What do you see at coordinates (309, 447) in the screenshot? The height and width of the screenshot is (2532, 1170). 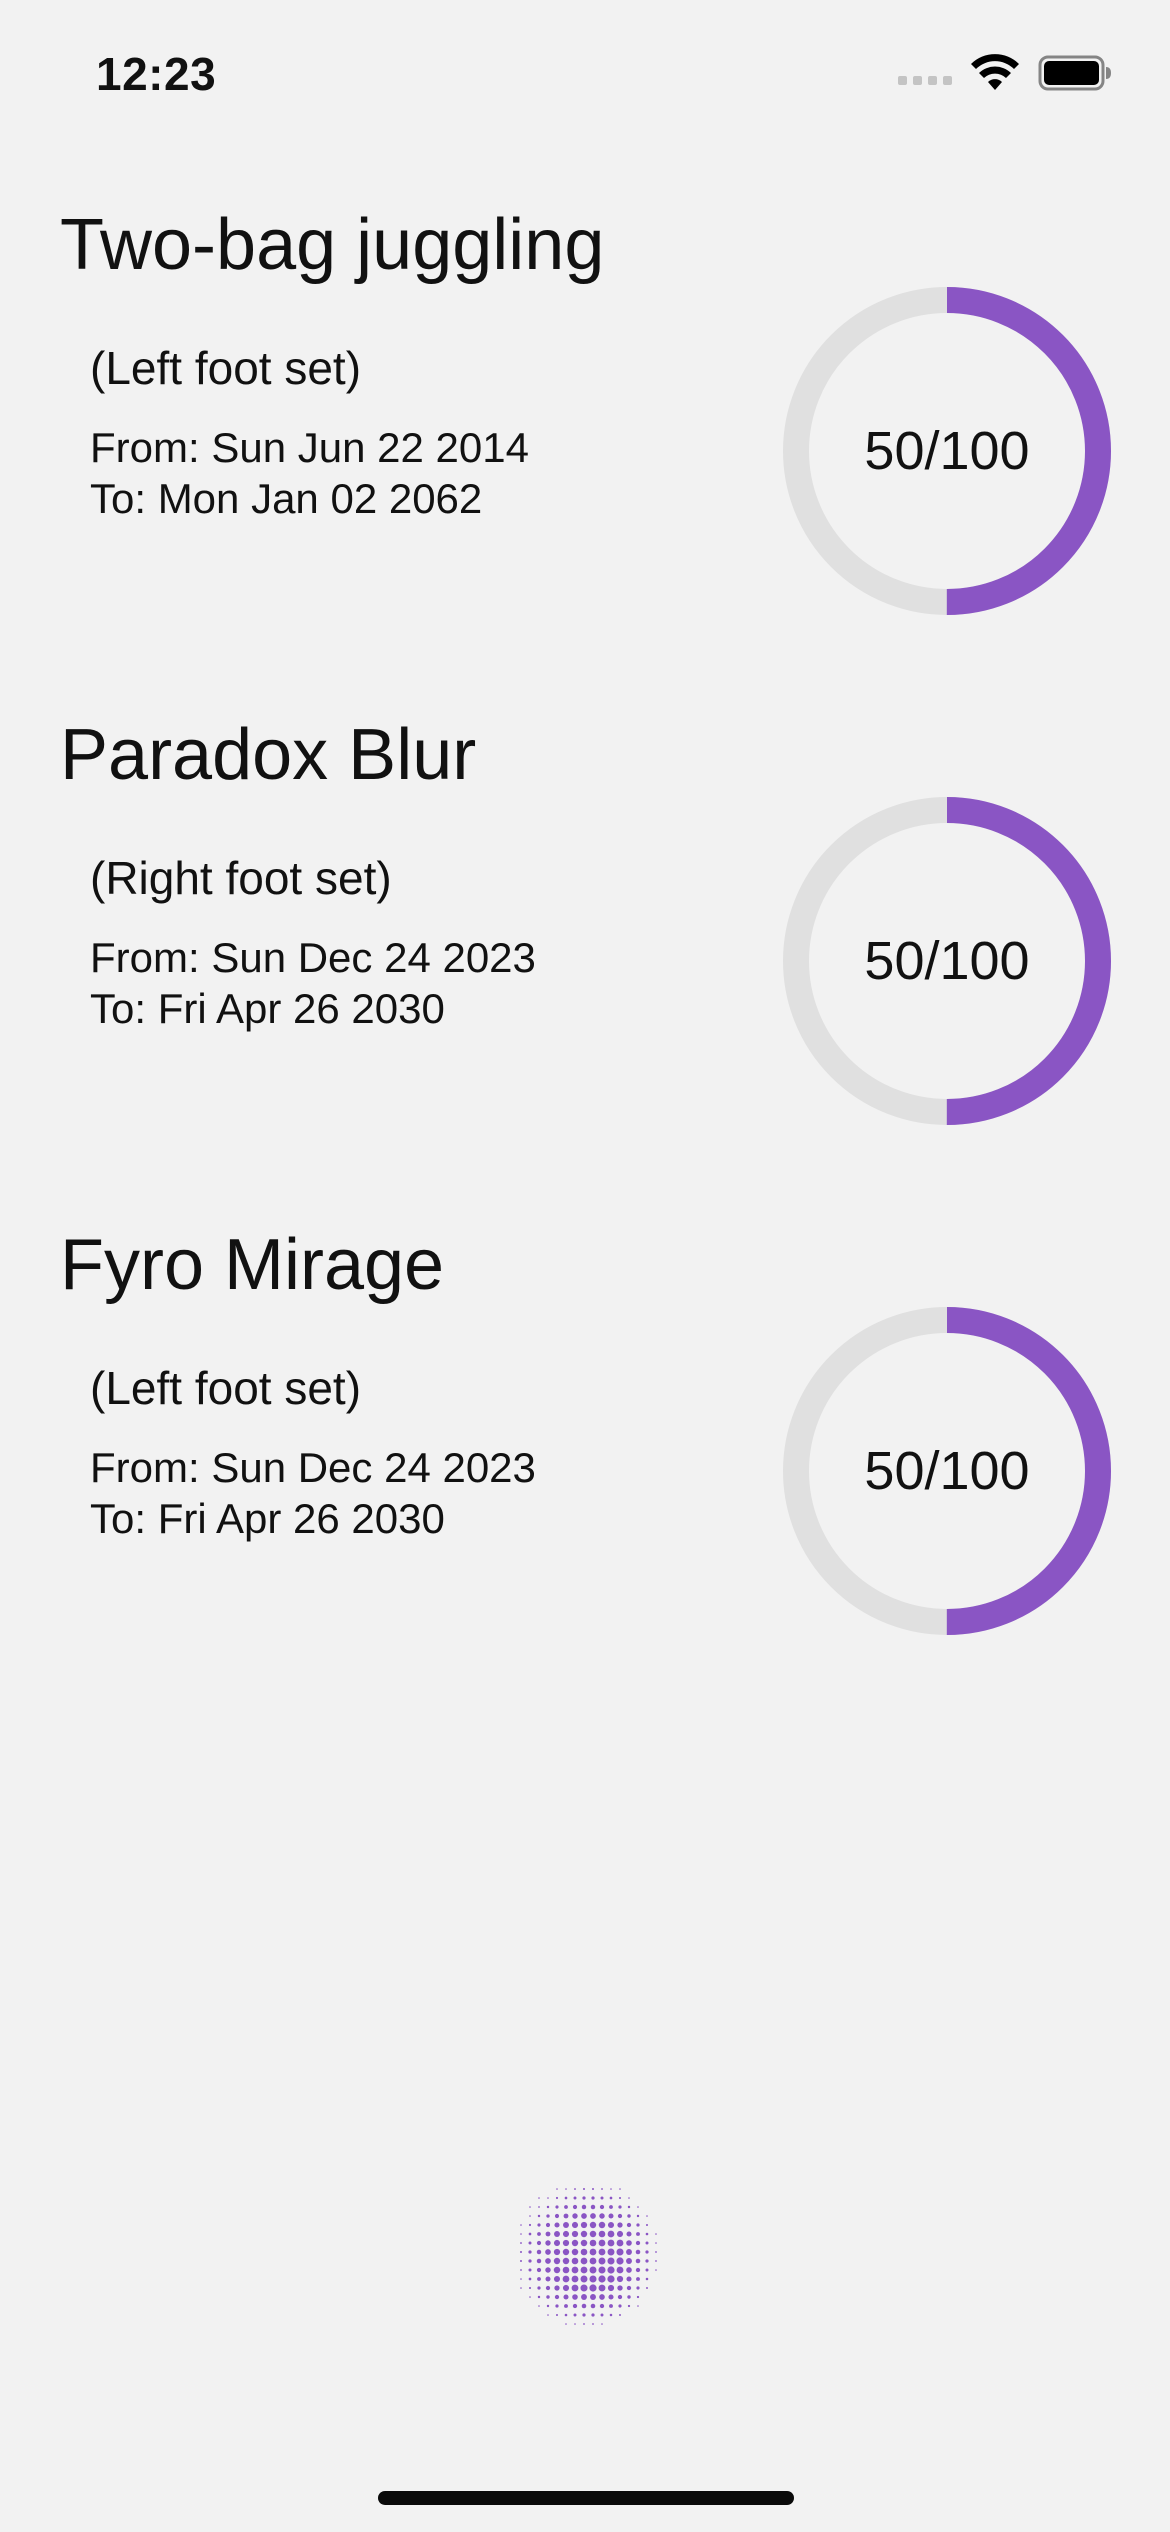 I see `date-from: From: Sun Jun 22 2014` at bounding box center [309, 447].